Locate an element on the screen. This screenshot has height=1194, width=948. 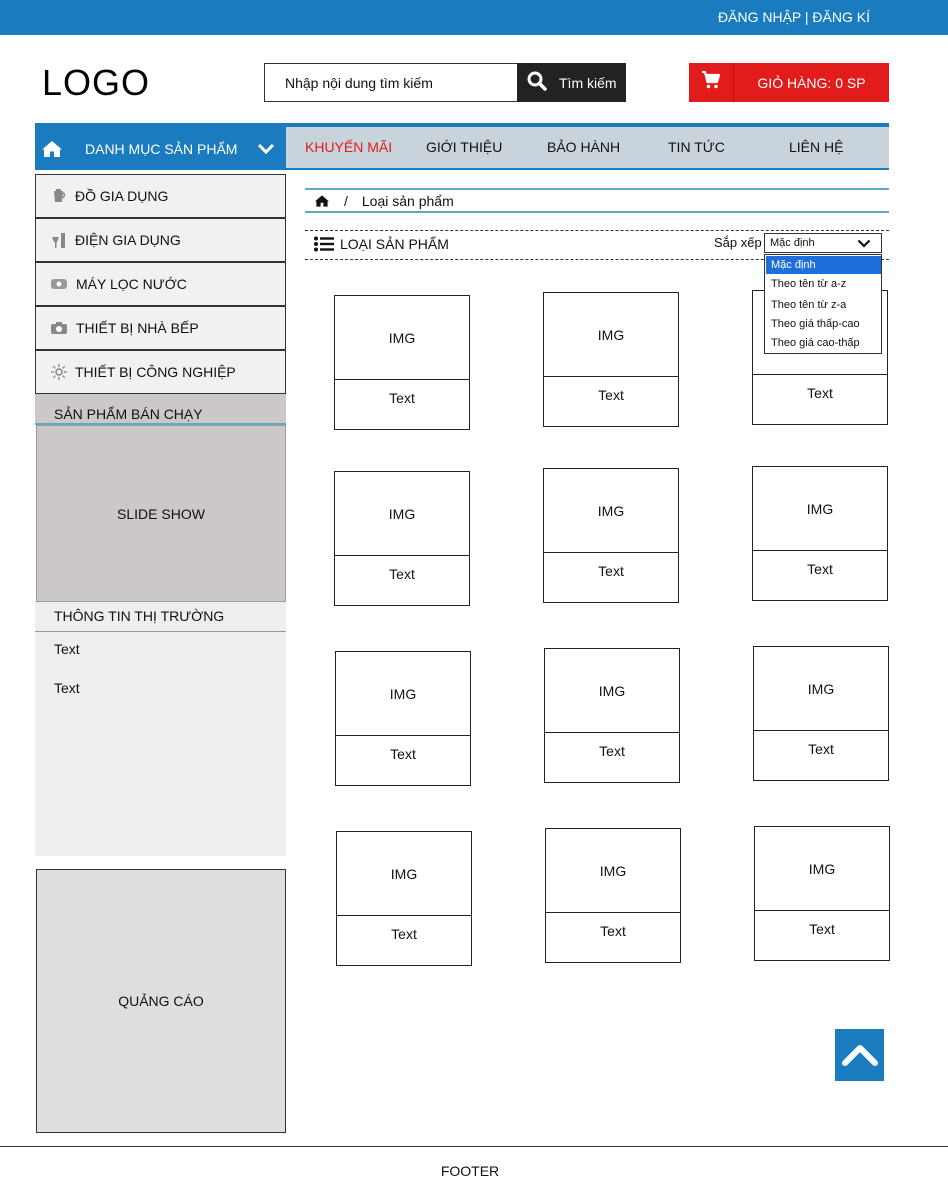
advertisement-label: QUẢNG CÁO is located at coordinates (161, 1001).